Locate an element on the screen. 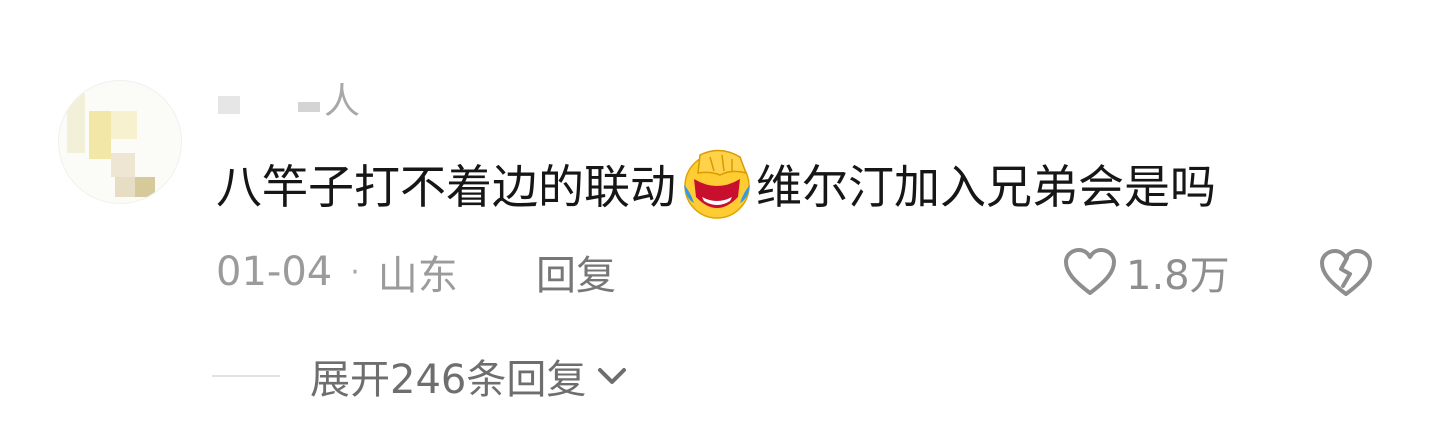 Image resolution: width=1440 pixels, height=431 pixels. facepalm-laugh-emoji-icon is located at coordinates (717, 184).